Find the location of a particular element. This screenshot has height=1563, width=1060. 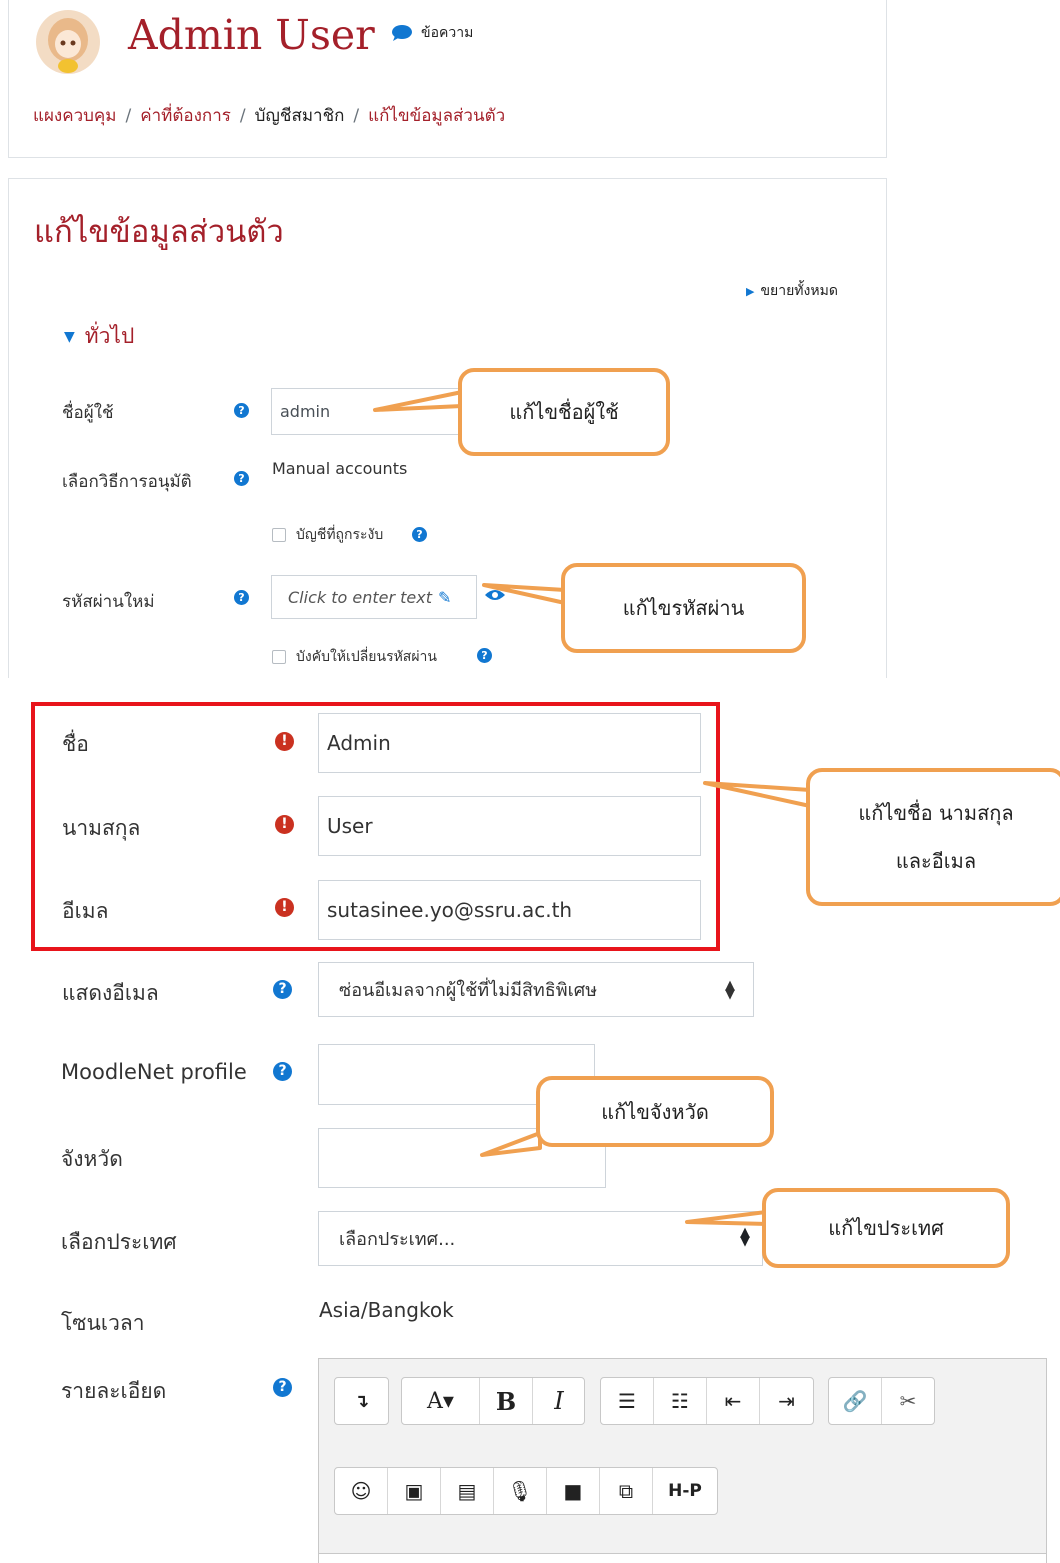

suspended-label: บัญชีที่ถูกระงับ is located at coordinates (340, 535).